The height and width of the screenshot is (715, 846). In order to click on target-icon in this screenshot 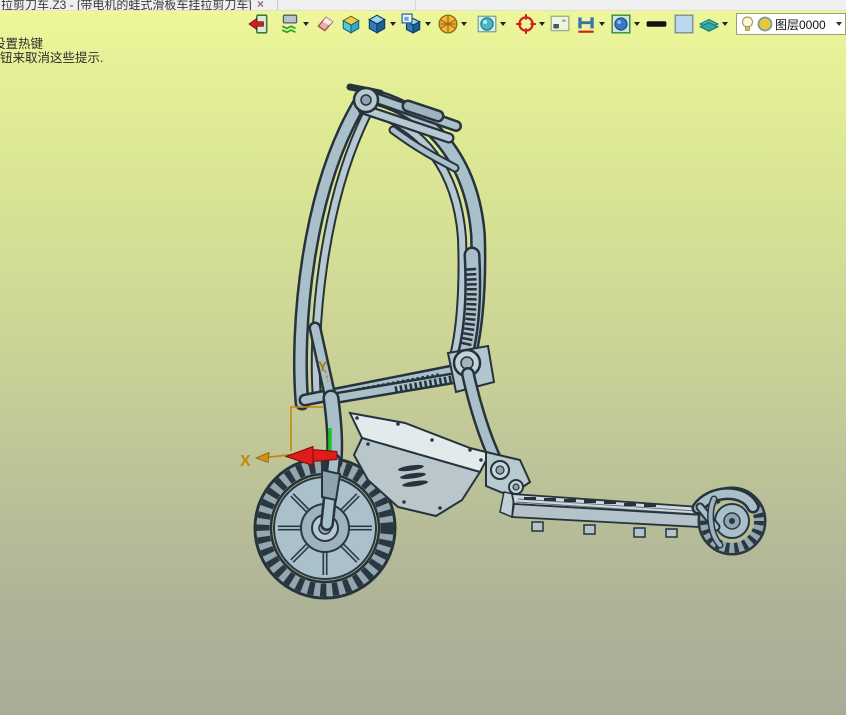, I will do `click(526, 24)`.